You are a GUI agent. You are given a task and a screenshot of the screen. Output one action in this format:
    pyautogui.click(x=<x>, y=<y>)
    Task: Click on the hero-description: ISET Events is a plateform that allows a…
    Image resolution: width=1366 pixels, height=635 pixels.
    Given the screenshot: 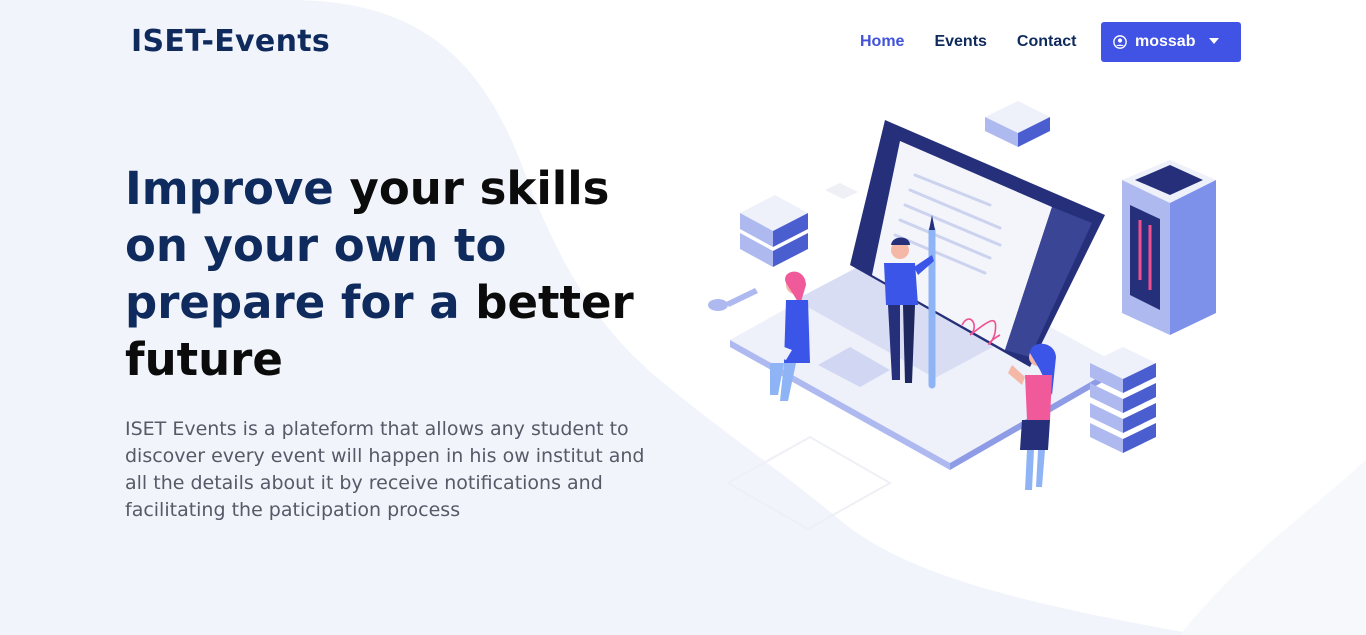 What is the action you would take?
    pyautogui.click(x=385, y=469)
    